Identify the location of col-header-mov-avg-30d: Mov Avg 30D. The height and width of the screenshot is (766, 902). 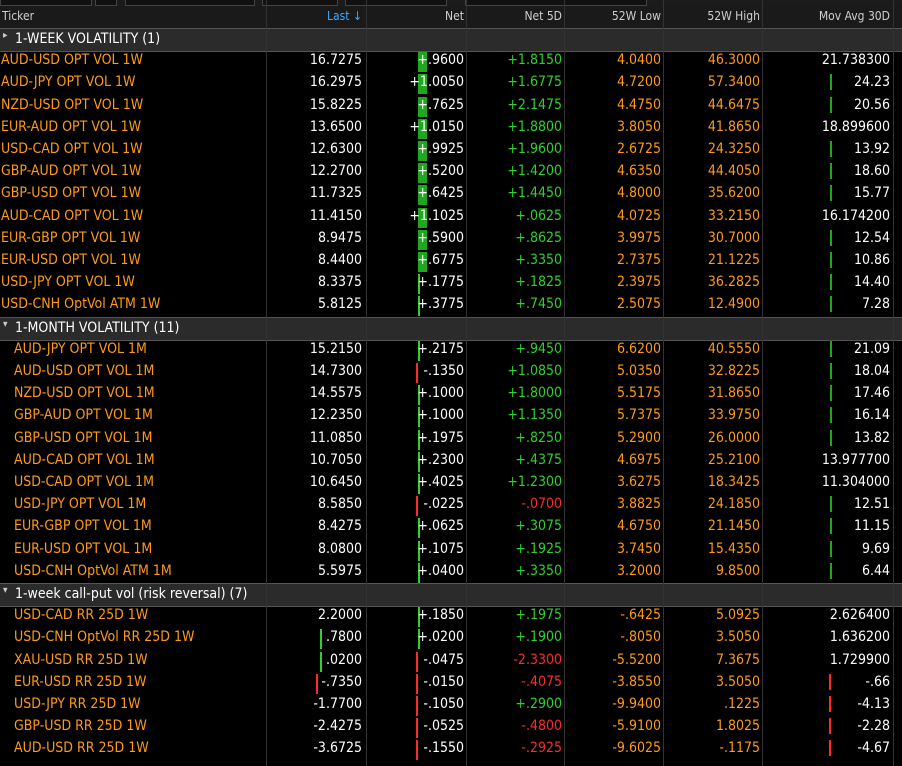
(827, 16).